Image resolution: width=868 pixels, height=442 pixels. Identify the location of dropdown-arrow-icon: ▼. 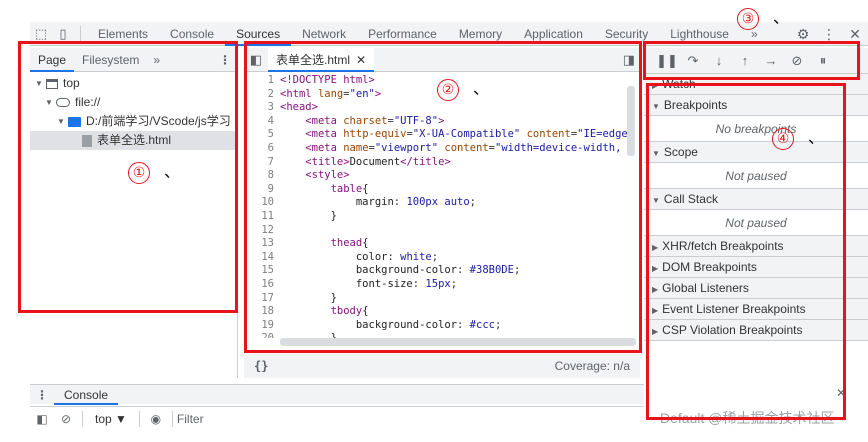
(121, 418).